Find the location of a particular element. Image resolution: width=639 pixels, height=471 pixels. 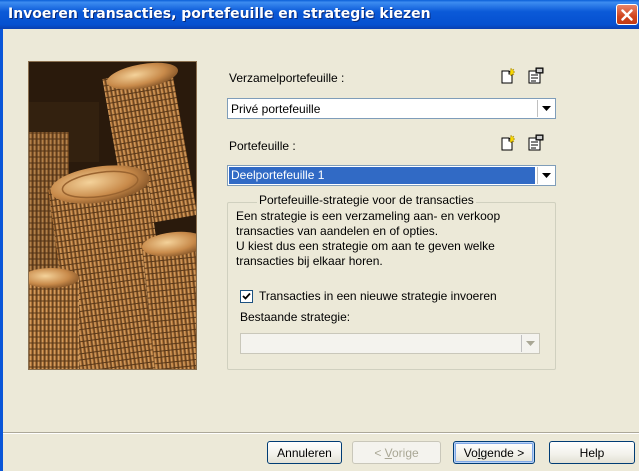

collection-properties-button is located at coordinates (536, 76).